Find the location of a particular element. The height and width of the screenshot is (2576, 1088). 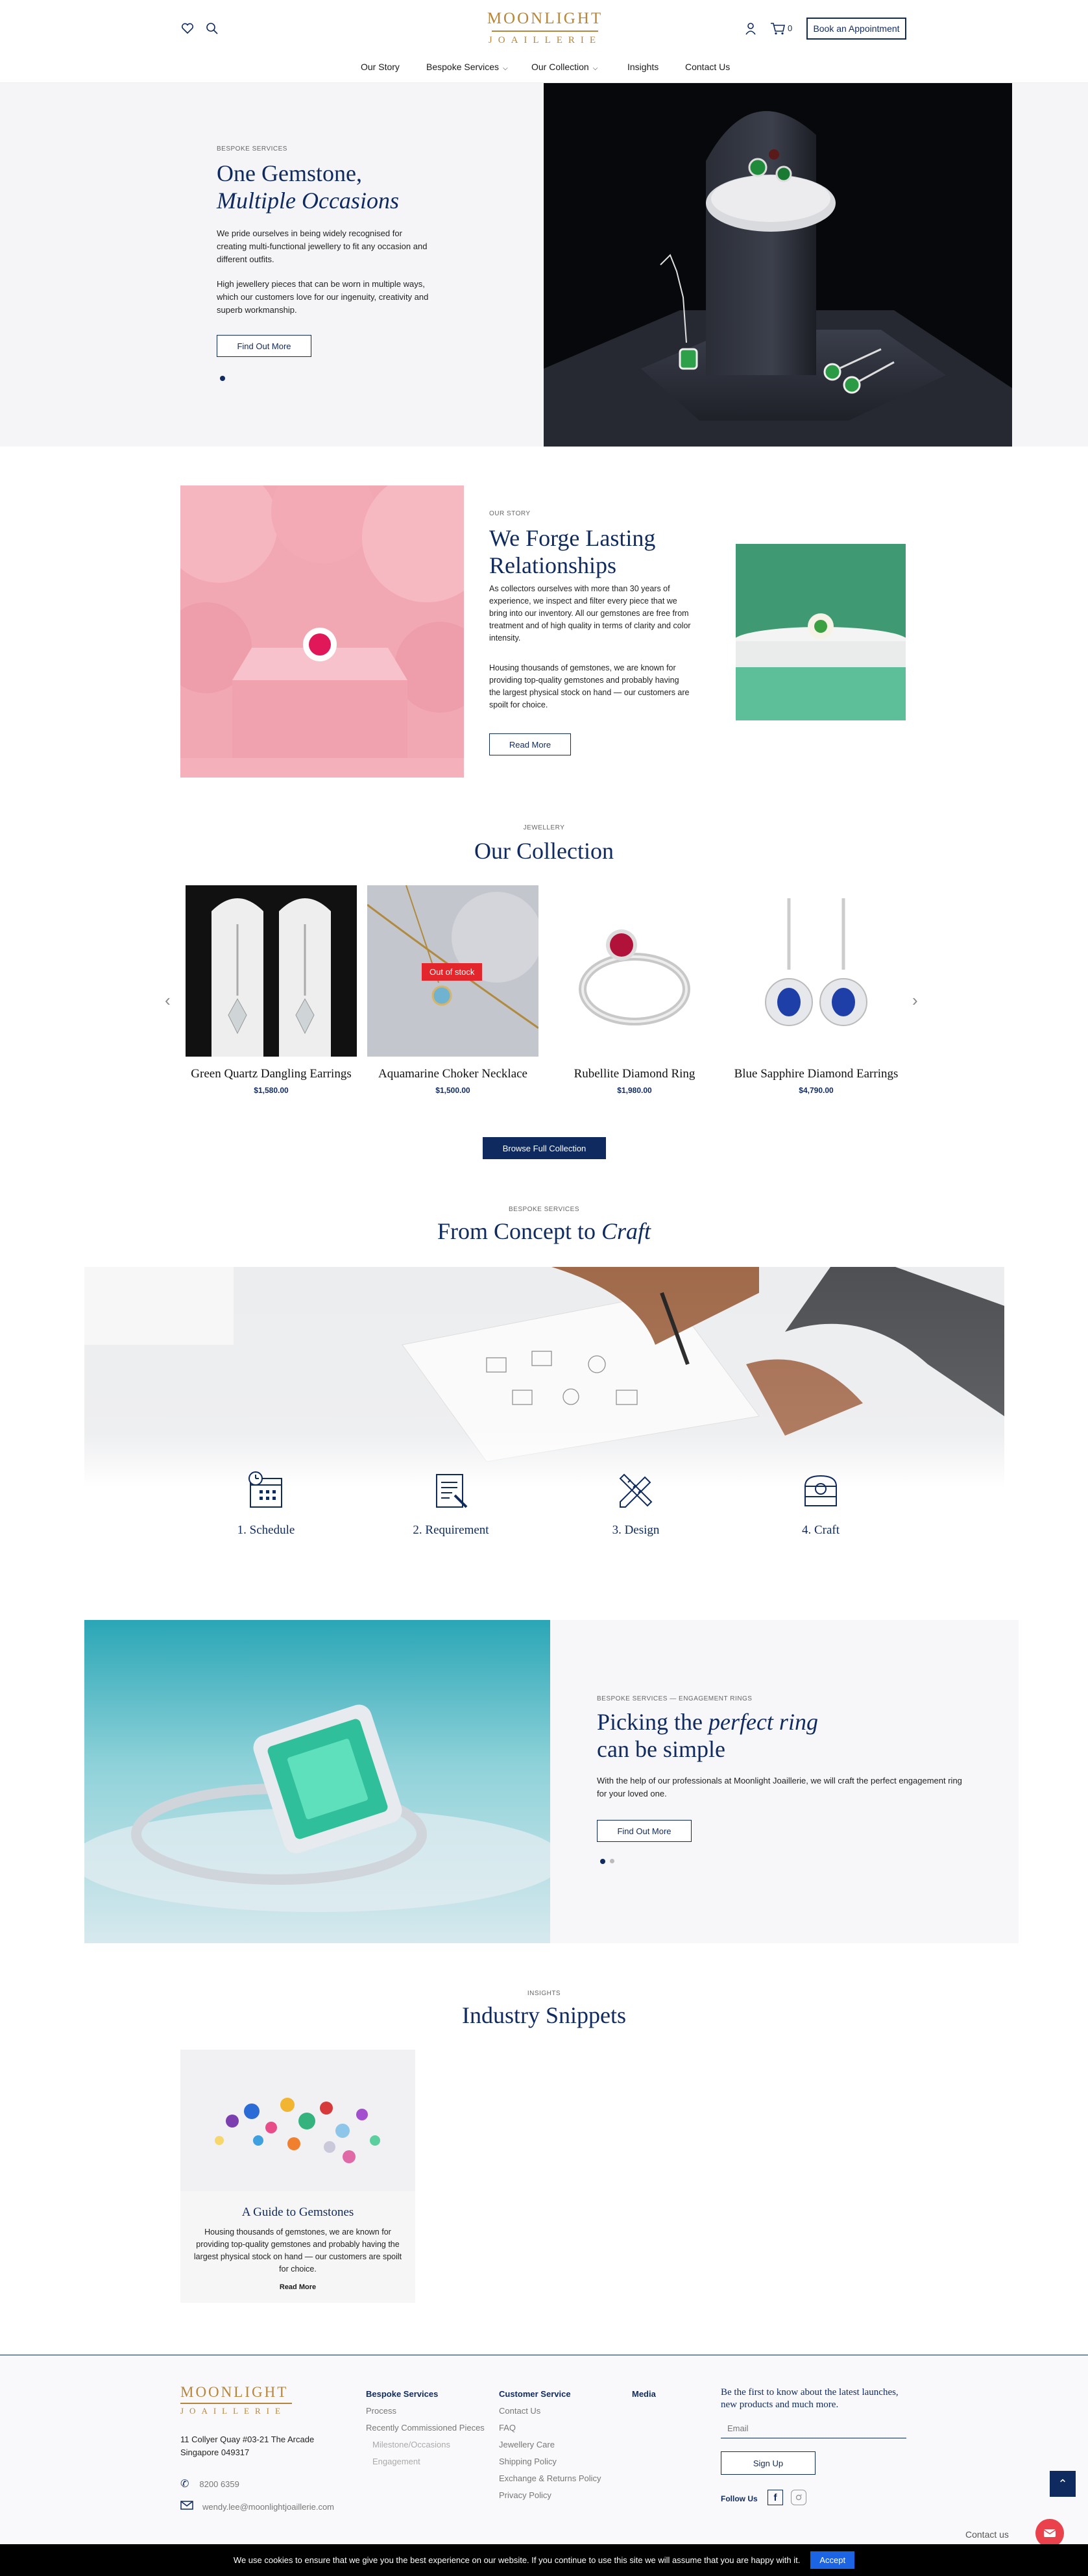

insights-eyebrow: INSIGHTS is located at coordinates (544, 1993).